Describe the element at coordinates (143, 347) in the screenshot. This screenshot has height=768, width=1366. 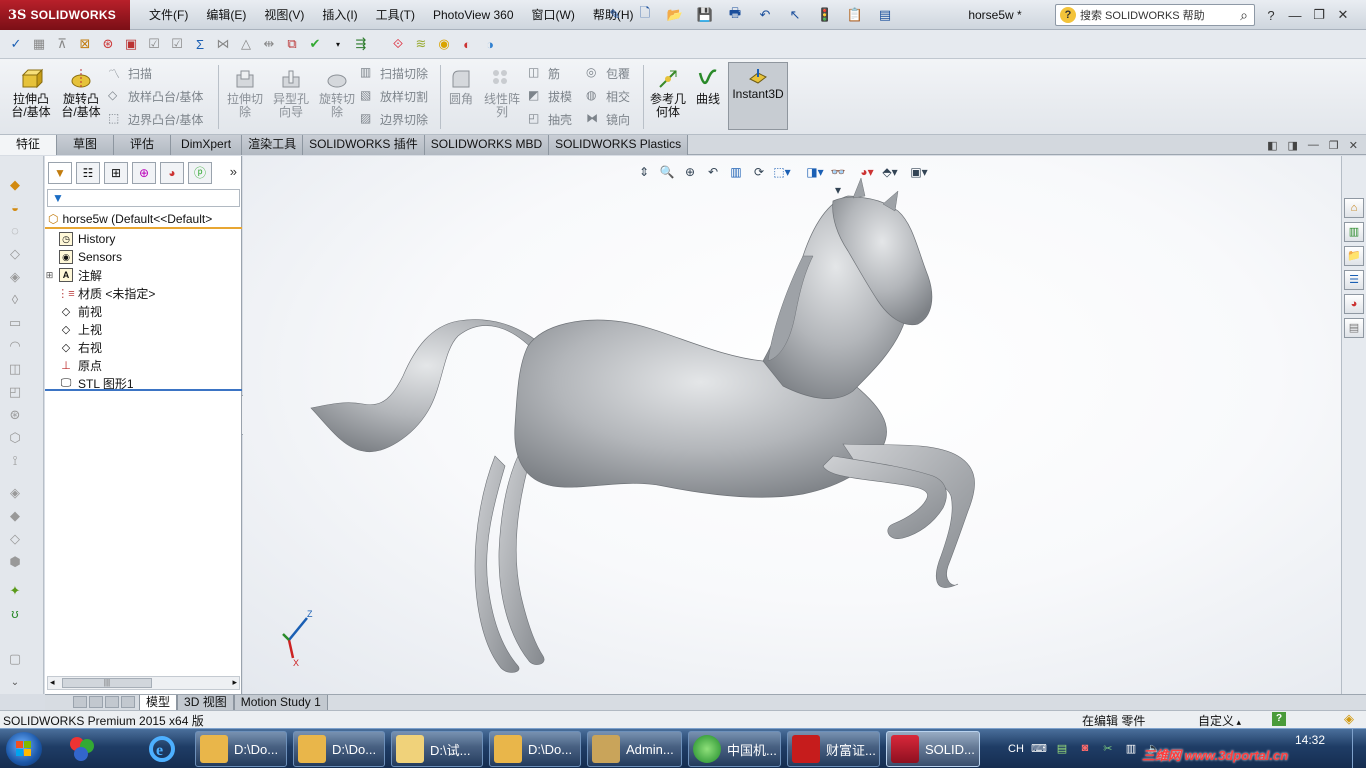
I see `tree-node-right-plane: ◇ 右视` at that location.